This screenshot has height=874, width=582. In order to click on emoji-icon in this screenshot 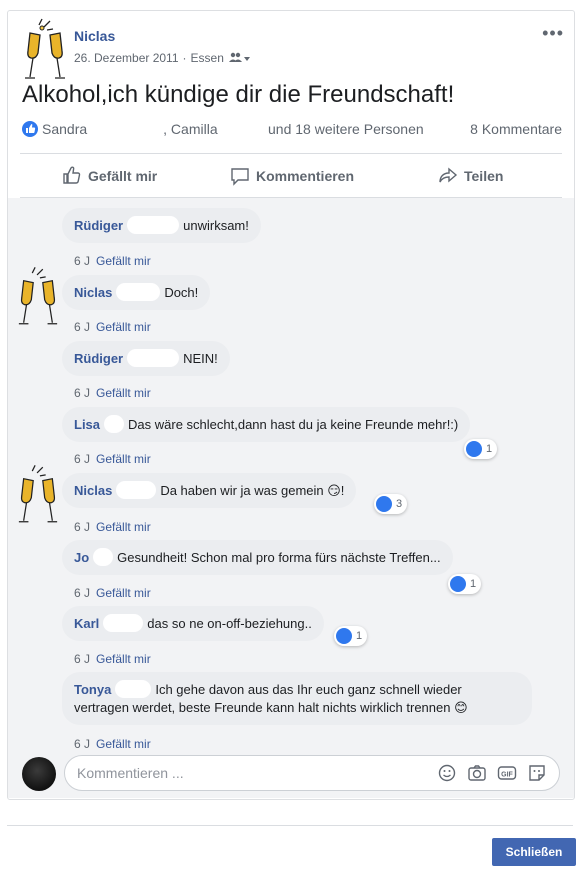, I will do `click(447, 773)`.